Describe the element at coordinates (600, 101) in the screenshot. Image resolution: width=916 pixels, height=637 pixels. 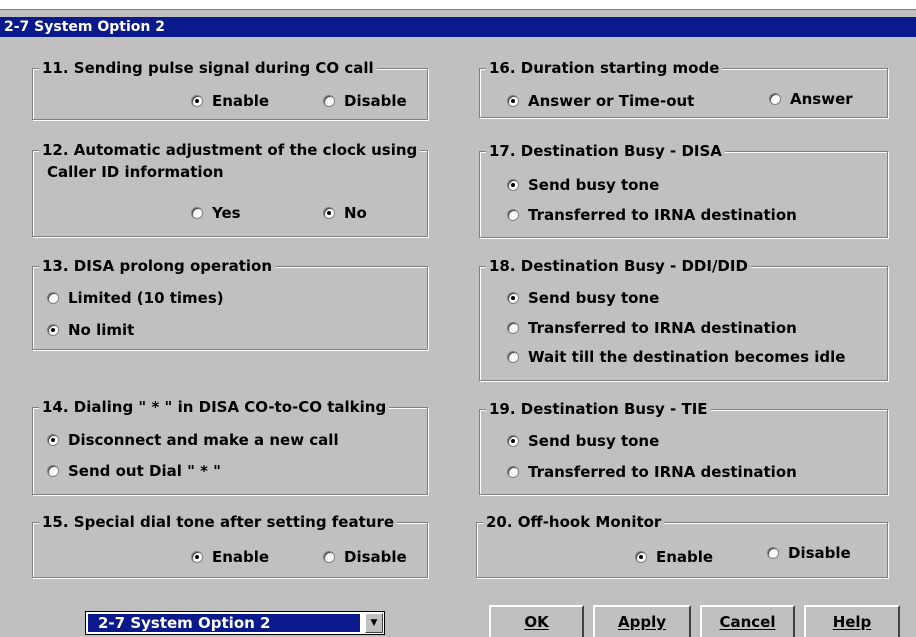
I see `radio-option-g16-0: Answer or Time-out` at that location.